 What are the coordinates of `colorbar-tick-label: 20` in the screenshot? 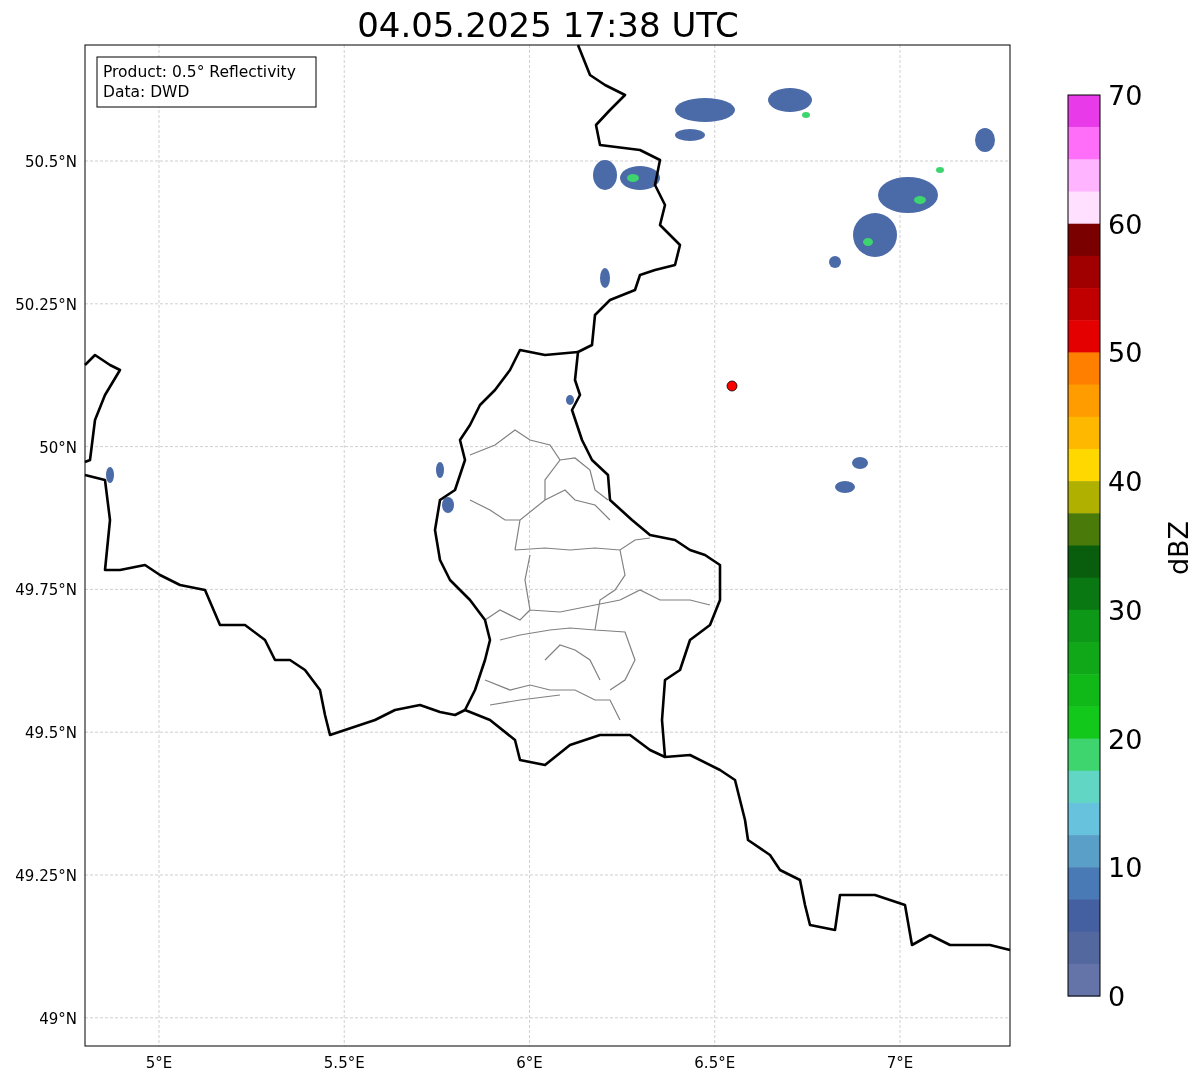 It's located at (1125, 739).